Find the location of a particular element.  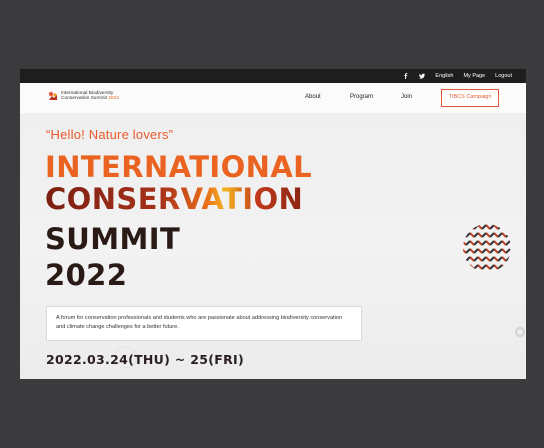

hero-title-line1: INTERNATIONAL is located at coordinates (179, 167).